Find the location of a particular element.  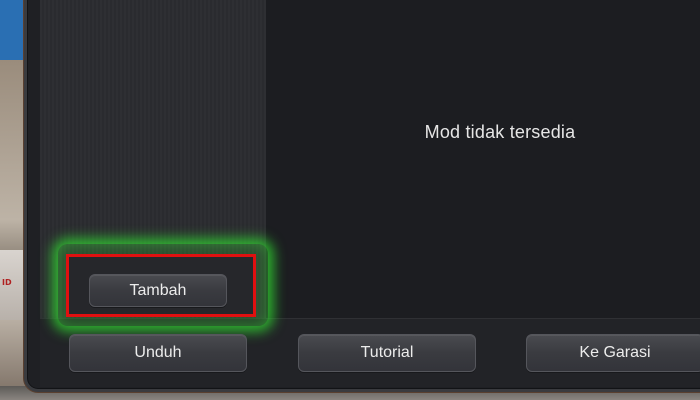

go-to-garage-button: Ke Garasi is located at coordinates (613, 353).